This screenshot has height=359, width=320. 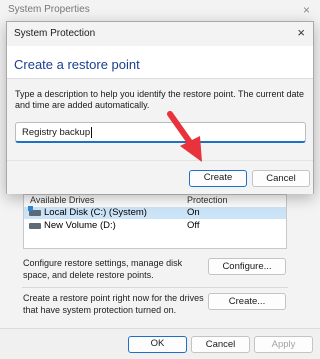 What do you see at coordinates (184, 136) in the screenshot?
I see `pointer-arrow-icon` at bounding box center [184, 136].